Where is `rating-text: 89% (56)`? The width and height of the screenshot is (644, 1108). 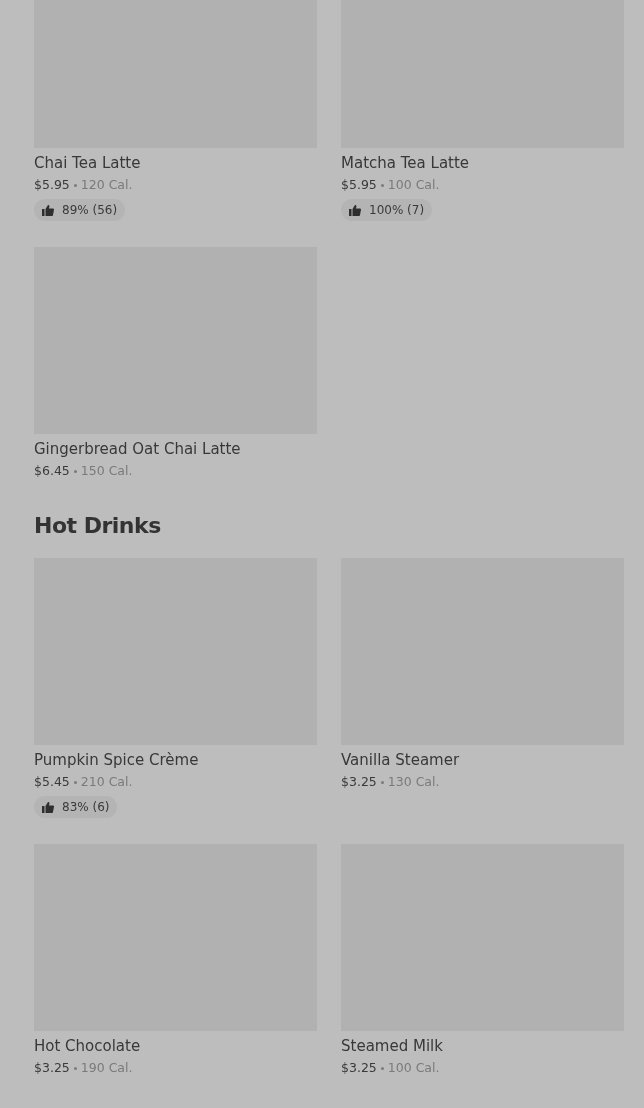 rating-text: 89% (56) is located at coordinates (90, 210).